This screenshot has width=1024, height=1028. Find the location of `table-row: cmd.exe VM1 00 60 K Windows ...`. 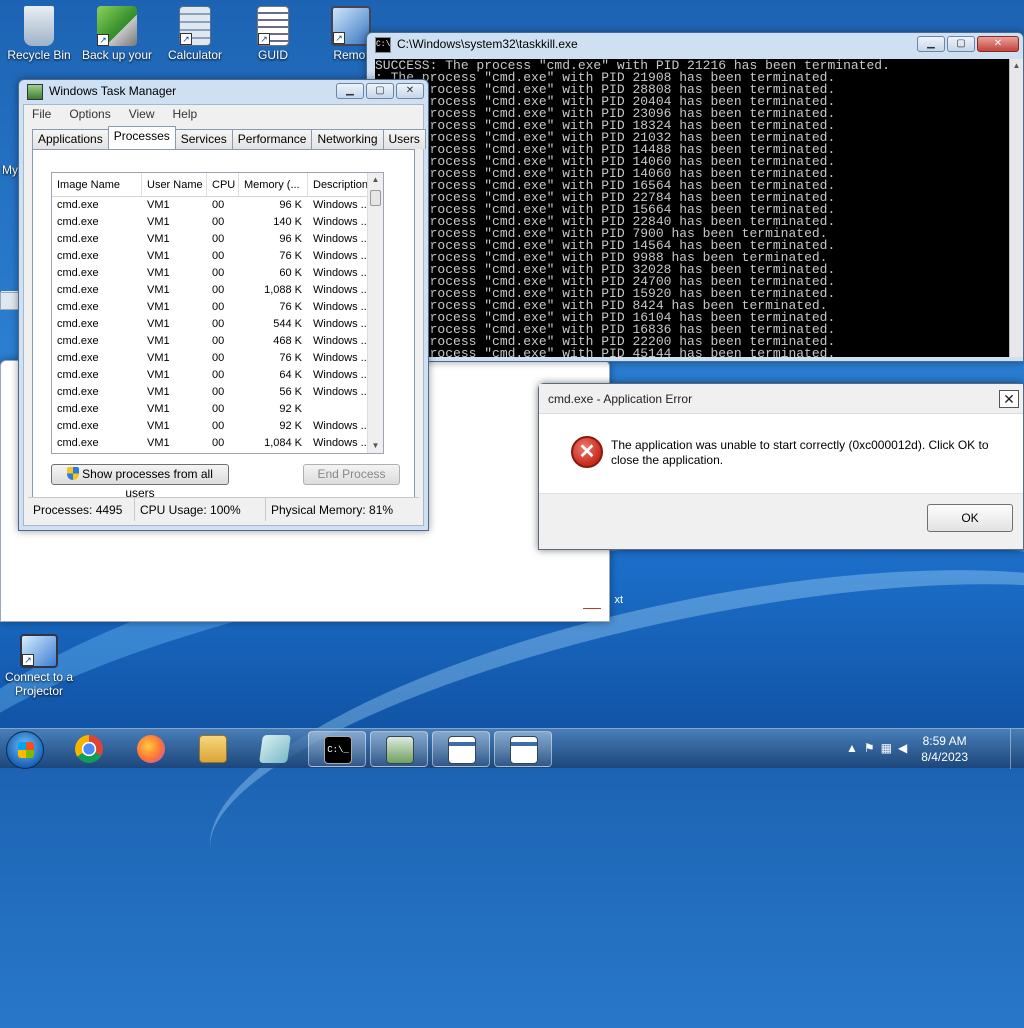

table-row: cmd.exe VM1 00 60 K Windows ... is located at coordinates (217, 273).